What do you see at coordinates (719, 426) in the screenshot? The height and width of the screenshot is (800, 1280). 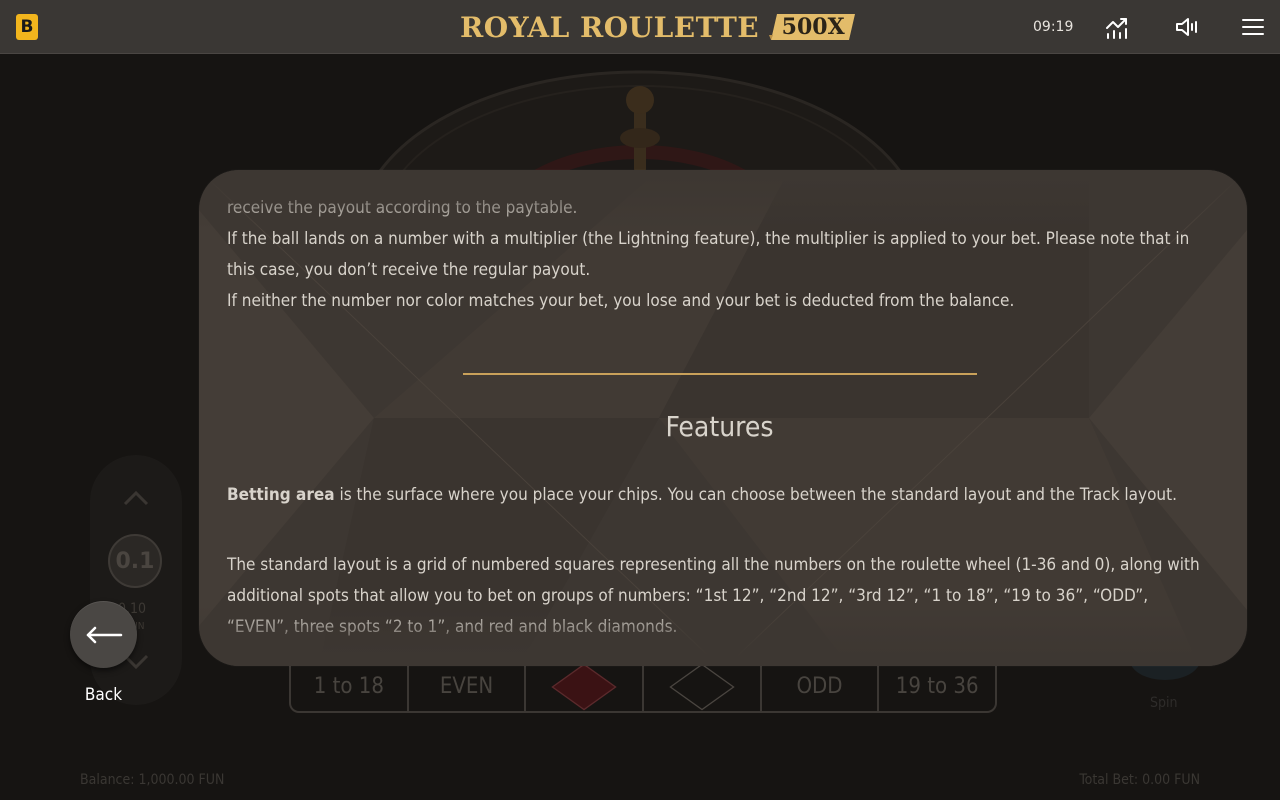 I see `section-title: Features` at bounding box center [719, 426].